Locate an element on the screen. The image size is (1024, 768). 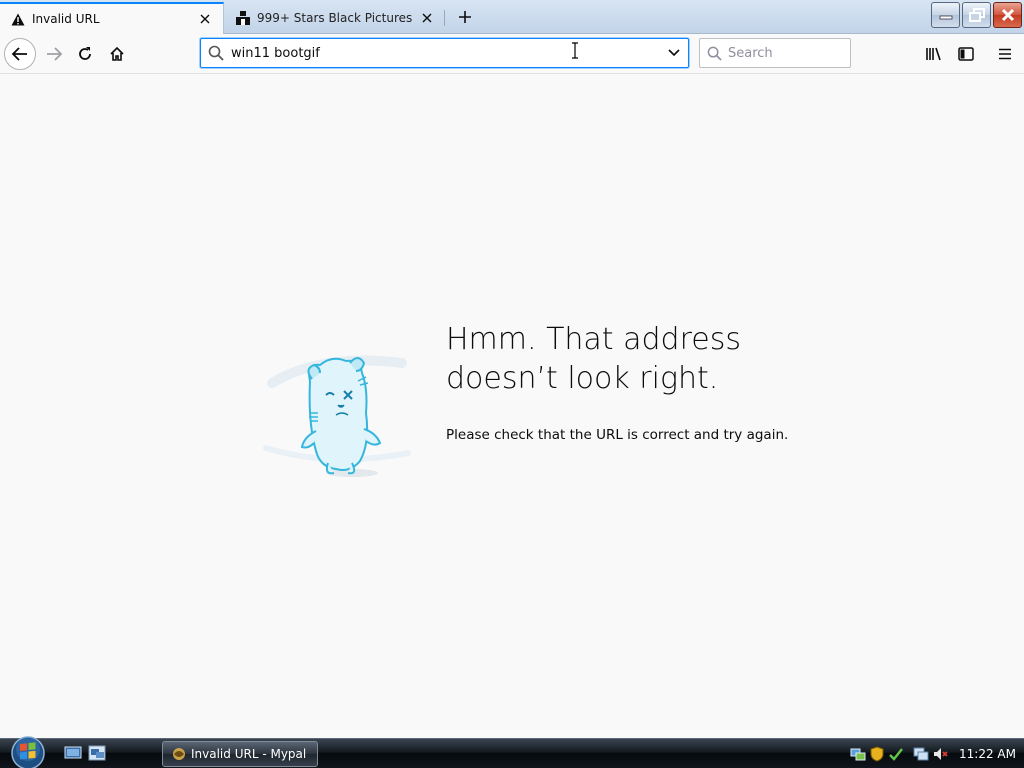
restore-button is located at coordinates (976, 15).